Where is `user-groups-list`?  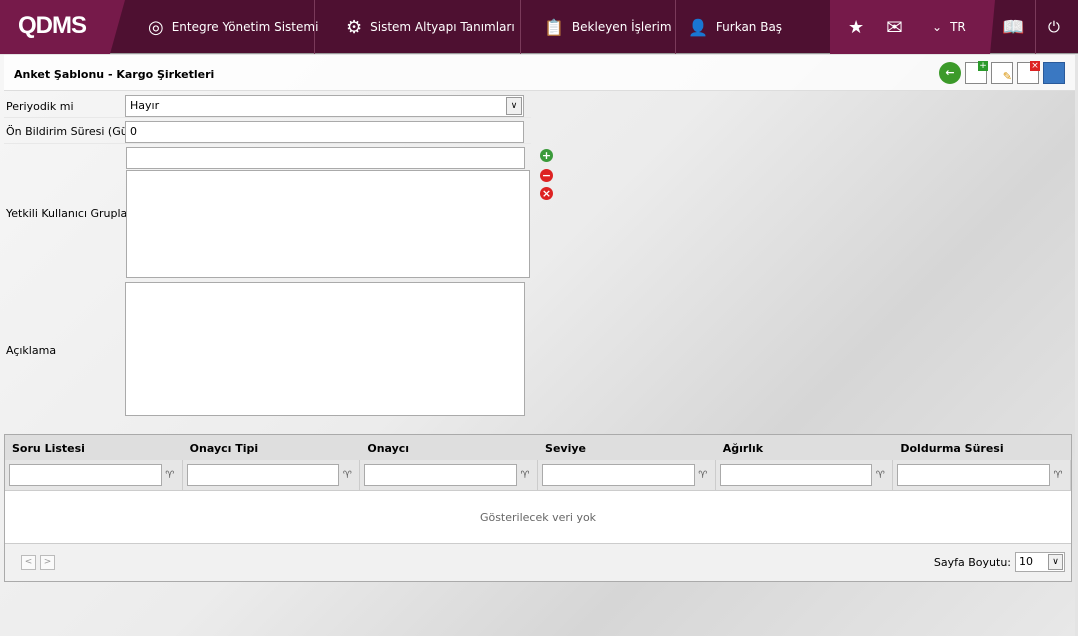
user-groups-list is located at coordinates (328, 224).